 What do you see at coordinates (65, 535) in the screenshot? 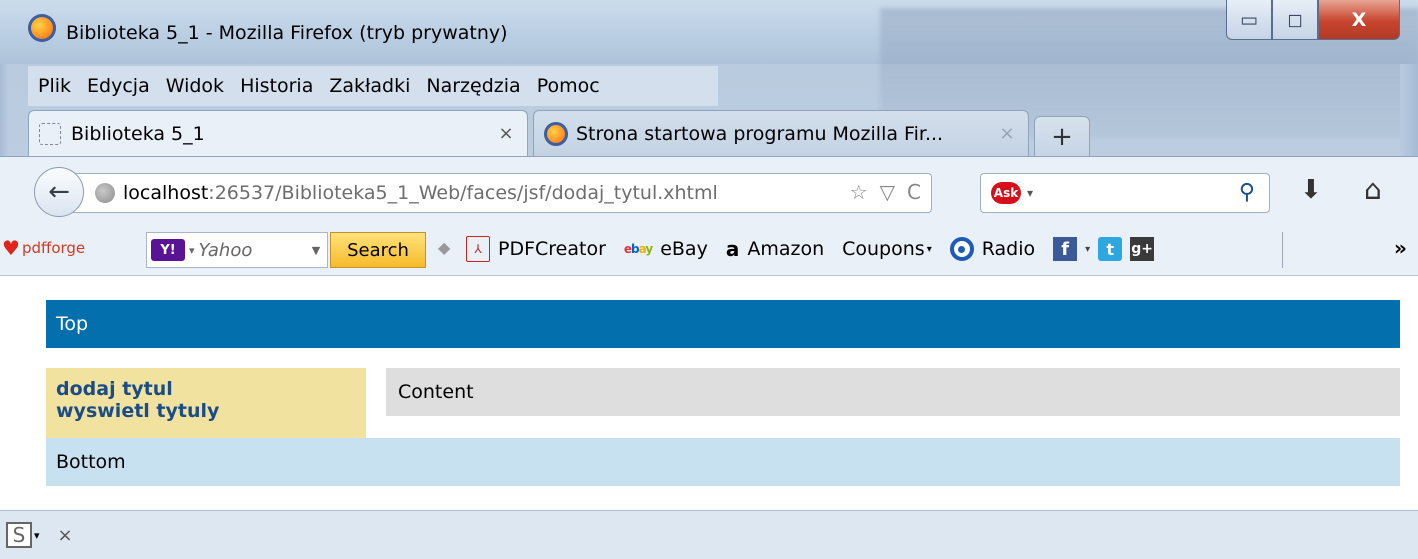
I see `addon-bar-close-button: ×` at bounding box center [65, 535].